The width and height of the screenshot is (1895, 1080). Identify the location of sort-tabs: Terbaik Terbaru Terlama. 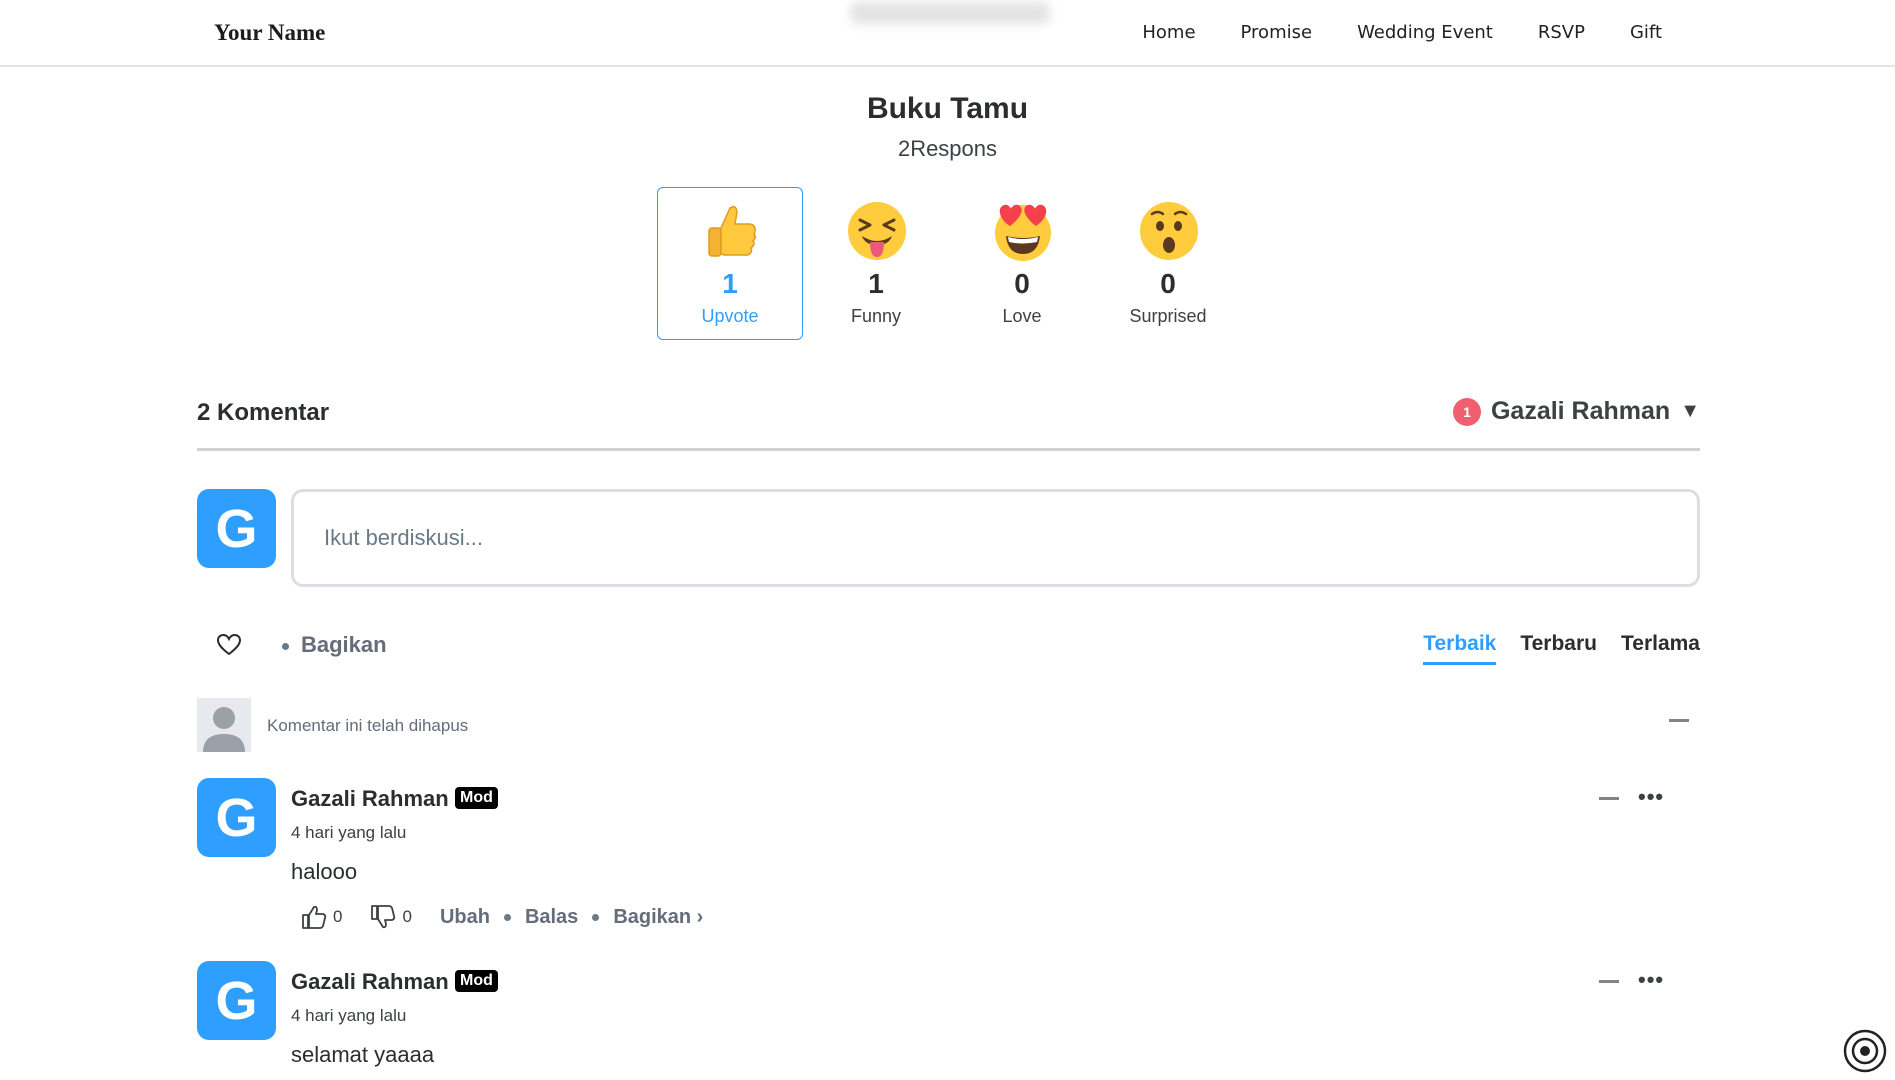
(1561, 648).